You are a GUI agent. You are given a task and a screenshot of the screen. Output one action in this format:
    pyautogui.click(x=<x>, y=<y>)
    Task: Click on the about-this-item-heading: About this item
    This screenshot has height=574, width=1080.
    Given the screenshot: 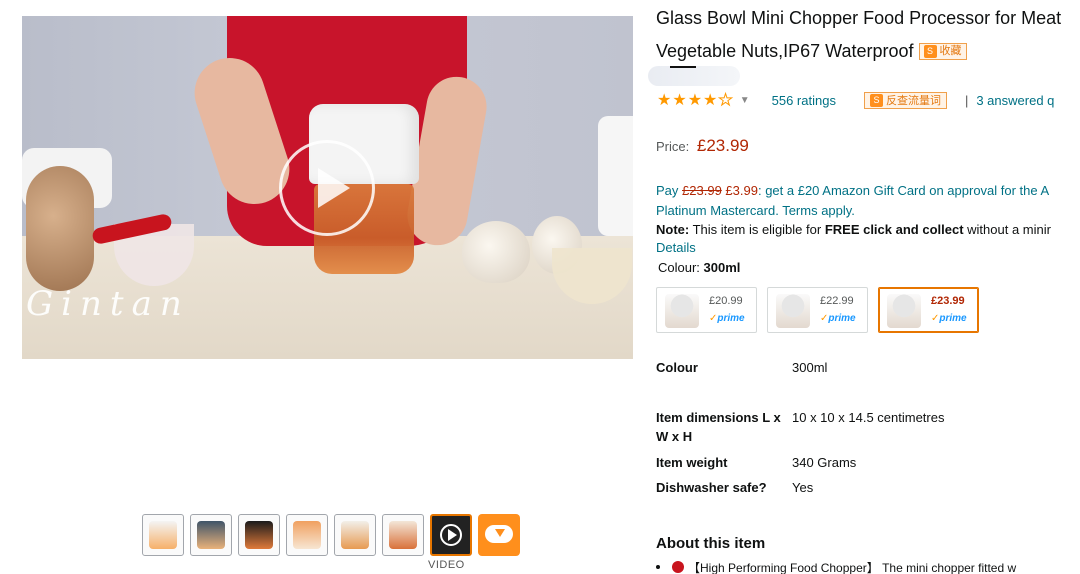 What is the action you would take?
    pyautogui.click(x=711, y=543)
    